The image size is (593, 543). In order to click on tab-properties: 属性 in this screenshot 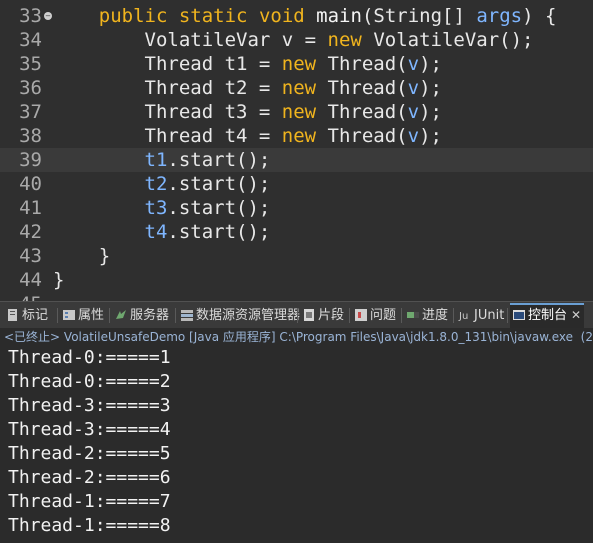, I will do `click(83, 315)`.